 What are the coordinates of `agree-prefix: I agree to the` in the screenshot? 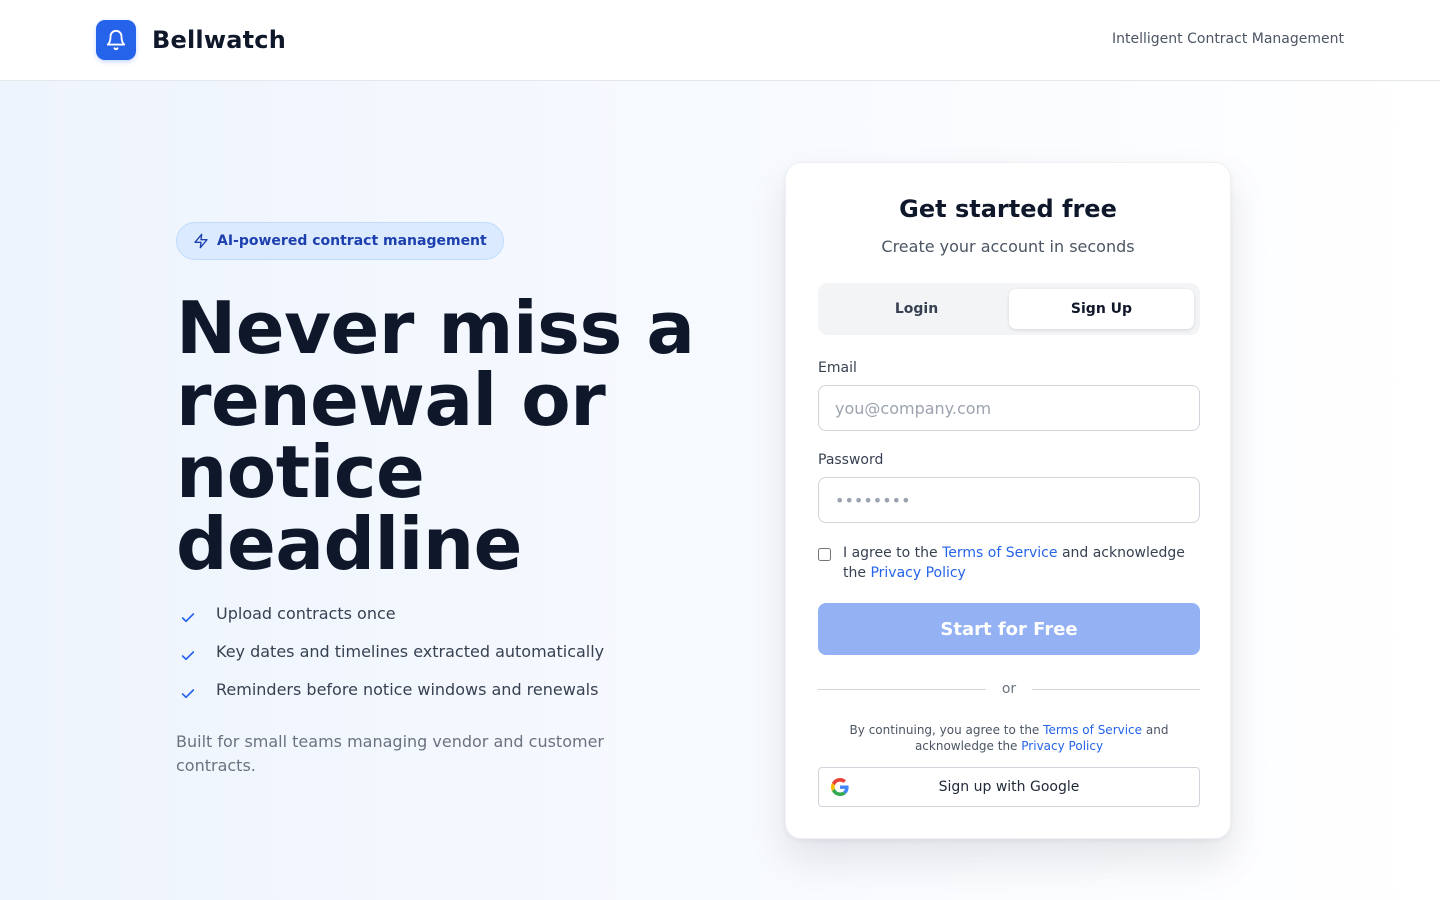 It's located at (890, 553).